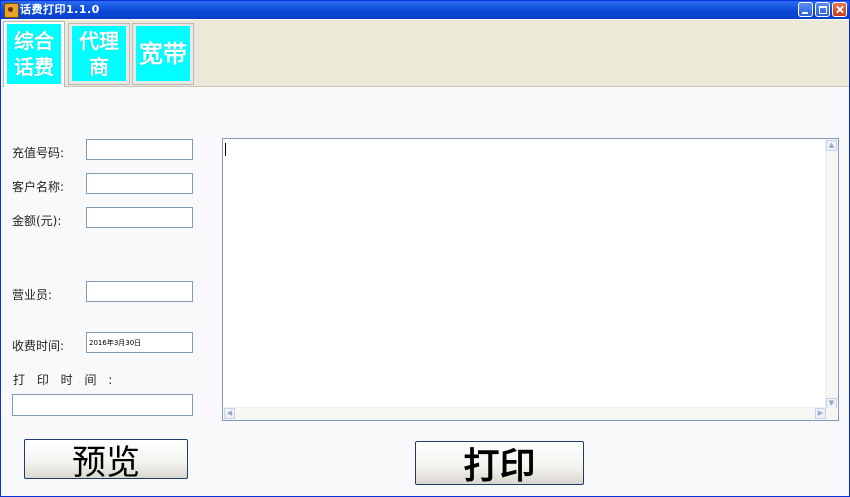  Describe the element at coordinates (60, 9) in the screenshot. I see `window-title: 话费打印1.1.0` at that location.